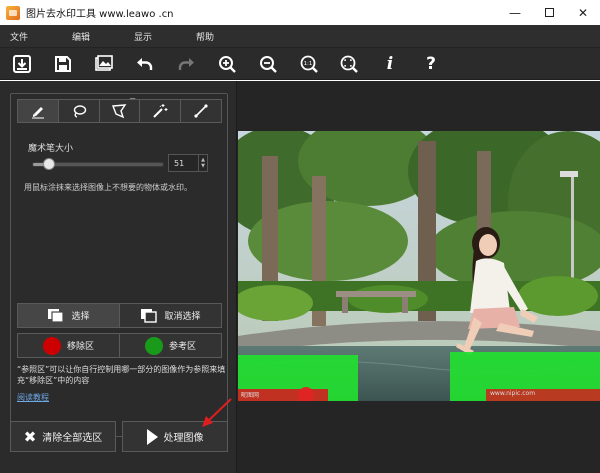  What do you see at coordinates (80, 347) in the screenshot?
I see `remove-area-label: 移除区` at bounding box center [80, 347].